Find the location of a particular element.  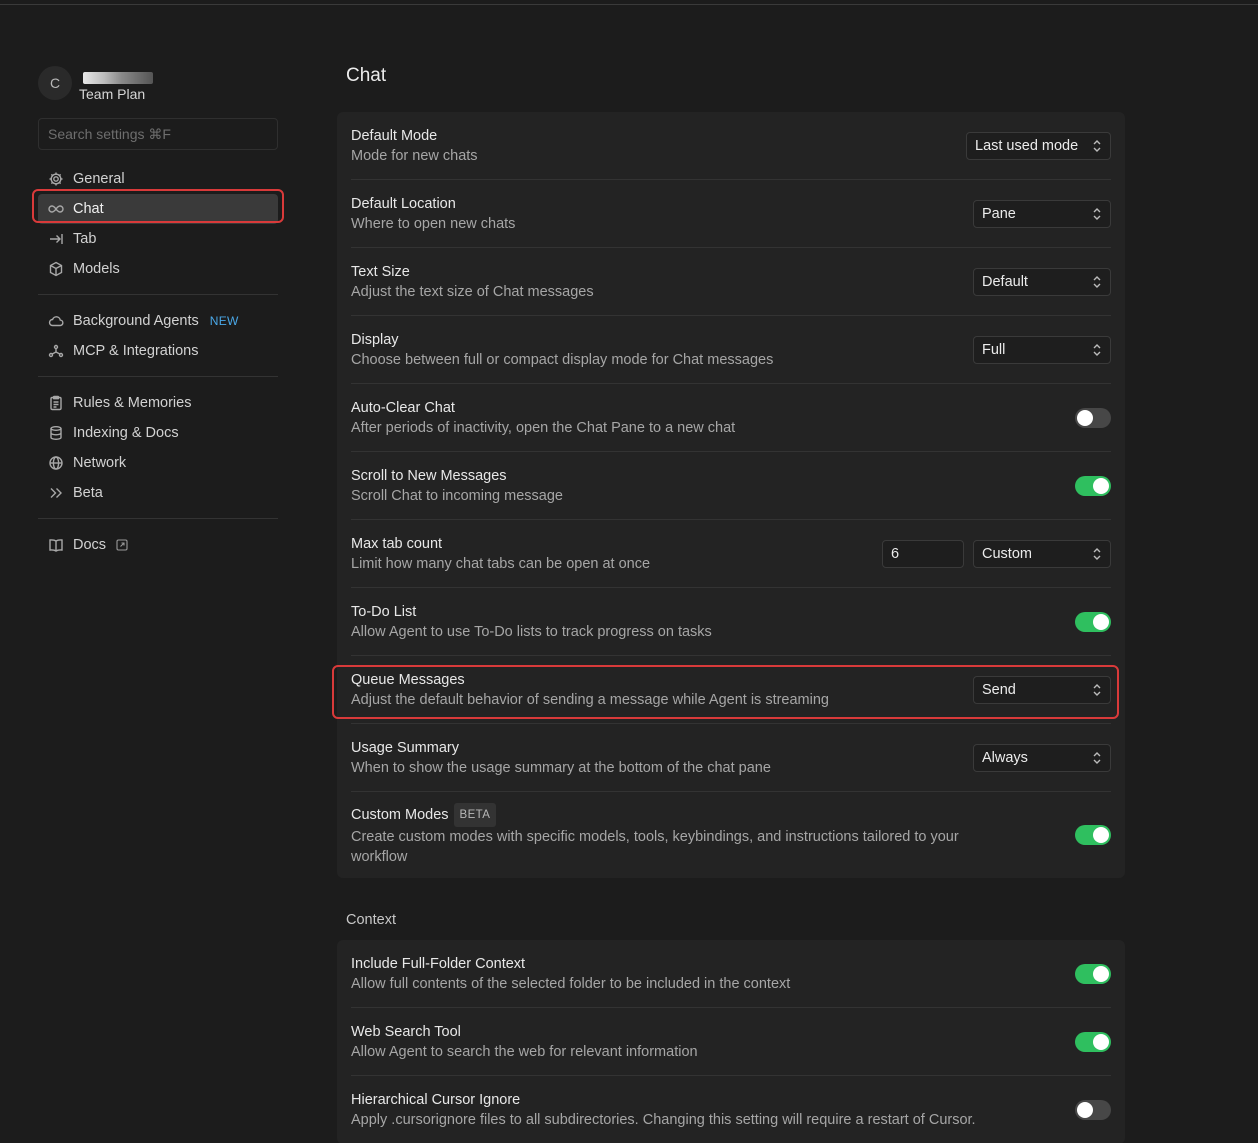

sidebar-item-label: Tab is located at coordinates (85, 239).